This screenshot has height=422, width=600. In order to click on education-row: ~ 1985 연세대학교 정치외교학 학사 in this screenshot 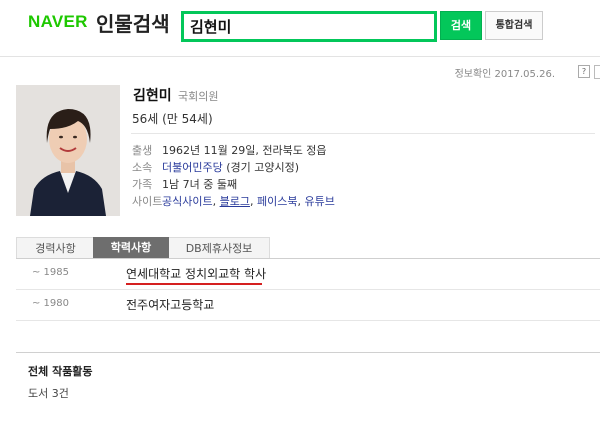, I will do `click(308, 274)`.